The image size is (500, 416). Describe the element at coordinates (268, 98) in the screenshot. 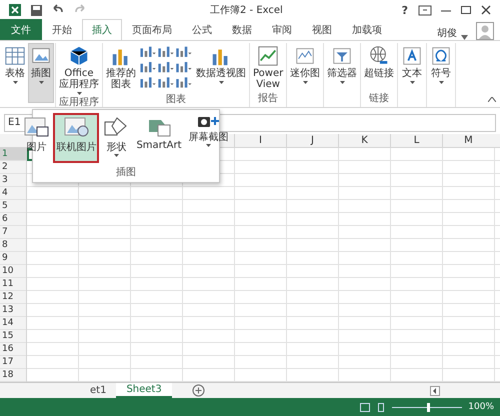

I see `group-label: 报告` at that location.